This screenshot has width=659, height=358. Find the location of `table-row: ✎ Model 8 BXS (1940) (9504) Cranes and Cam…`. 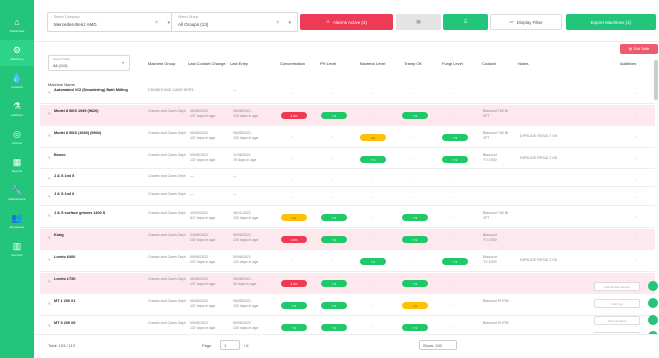

table-row: ✎ Model 8 BXS (1940) (9504) Cranes and Cam… is located at coordinates (347, 137).